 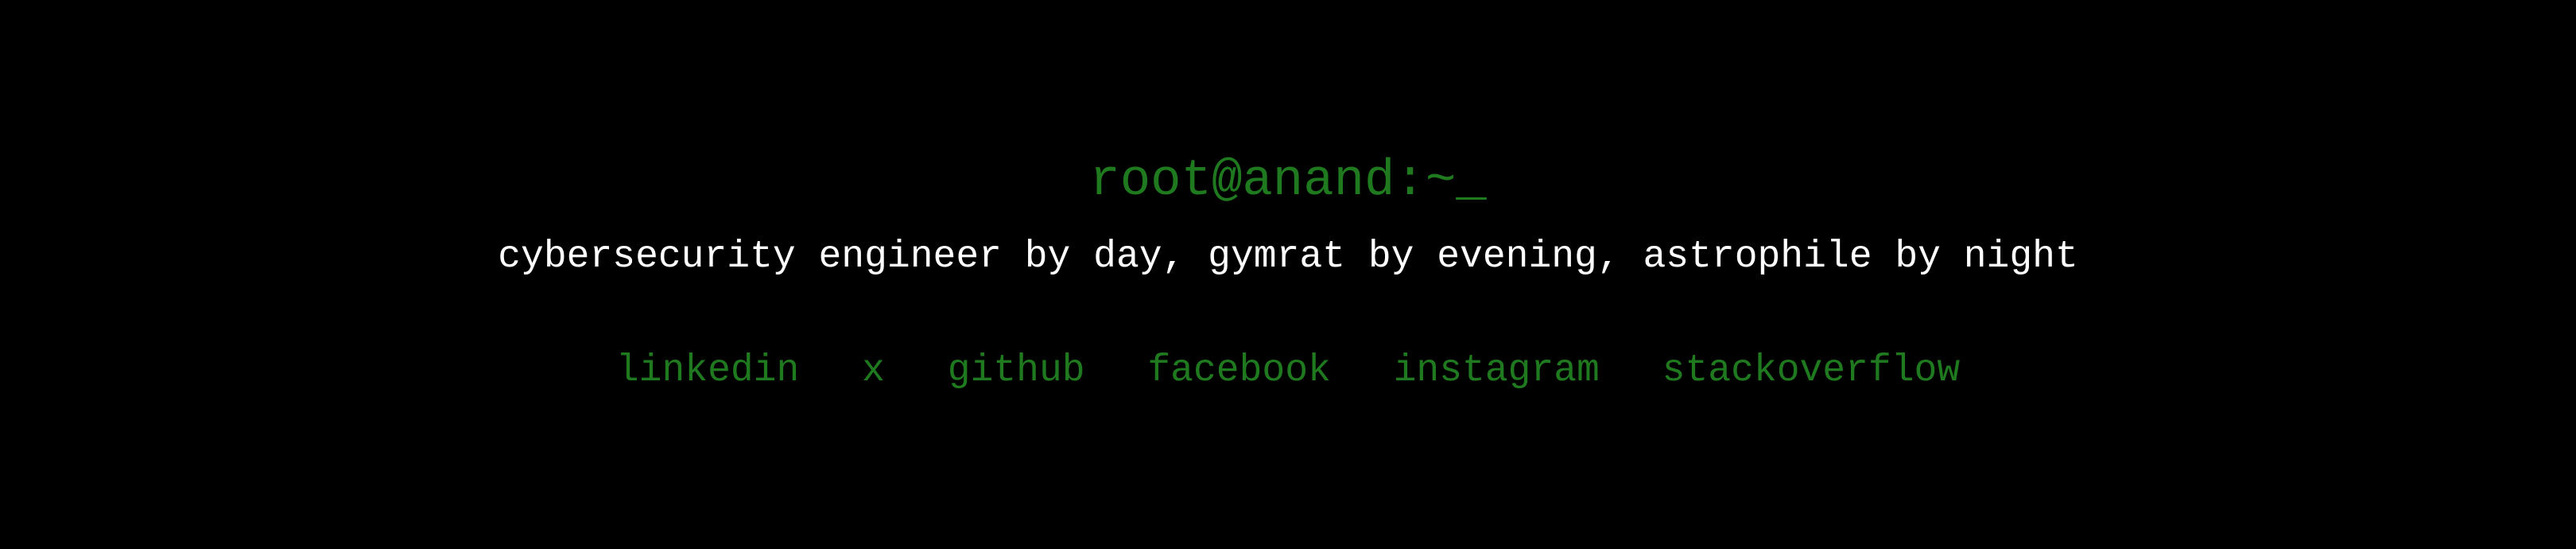 What do you see at coordinates (1239, 371) in the screenshot?
I see `facebook-link: facebook` at bounding box center [1239, 371].